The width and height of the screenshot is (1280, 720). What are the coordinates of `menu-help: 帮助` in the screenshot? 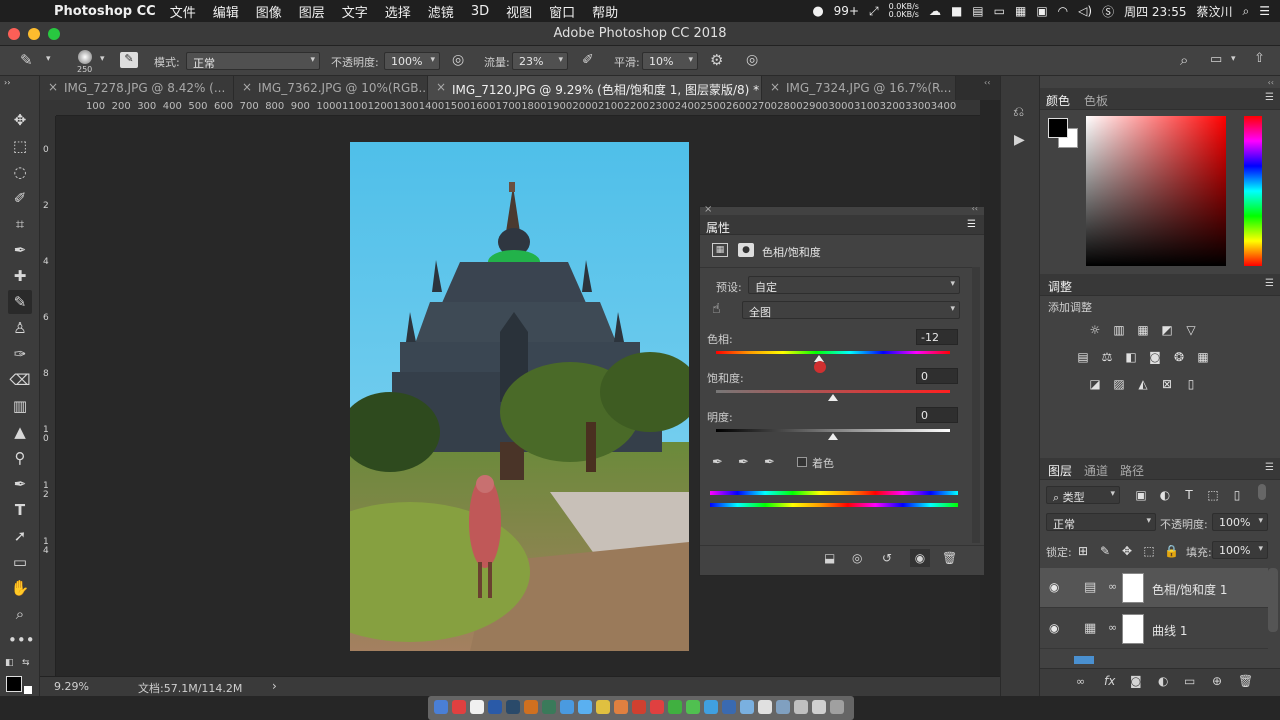 It's located at (605, 11).